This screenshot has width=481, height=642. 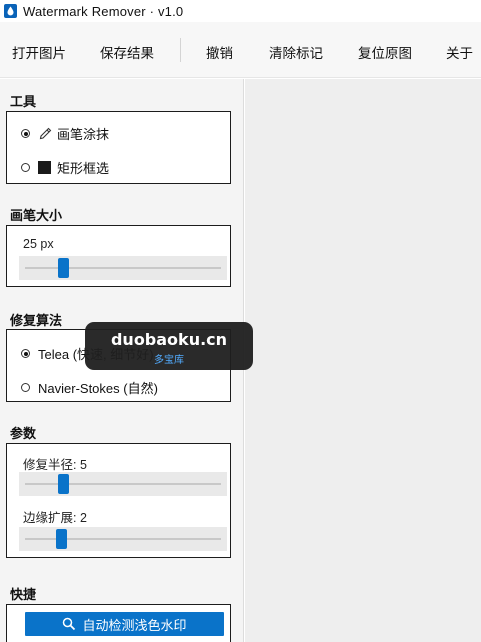 What do you see at coordinates (45, 133) in the screenshot?
I see `brush-icon` at bounding box center [45, 133].